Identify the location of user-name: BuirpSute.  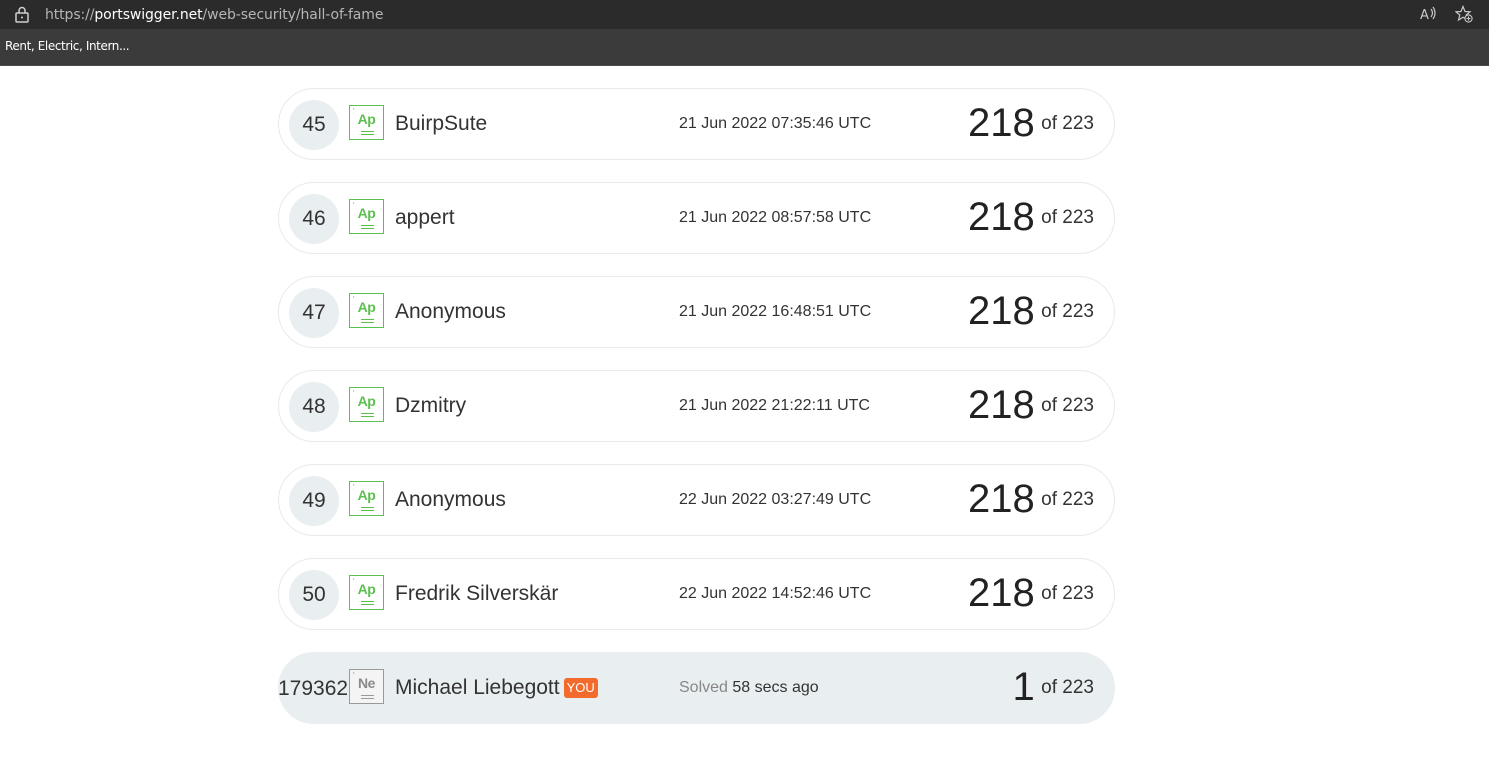
(441, 123).